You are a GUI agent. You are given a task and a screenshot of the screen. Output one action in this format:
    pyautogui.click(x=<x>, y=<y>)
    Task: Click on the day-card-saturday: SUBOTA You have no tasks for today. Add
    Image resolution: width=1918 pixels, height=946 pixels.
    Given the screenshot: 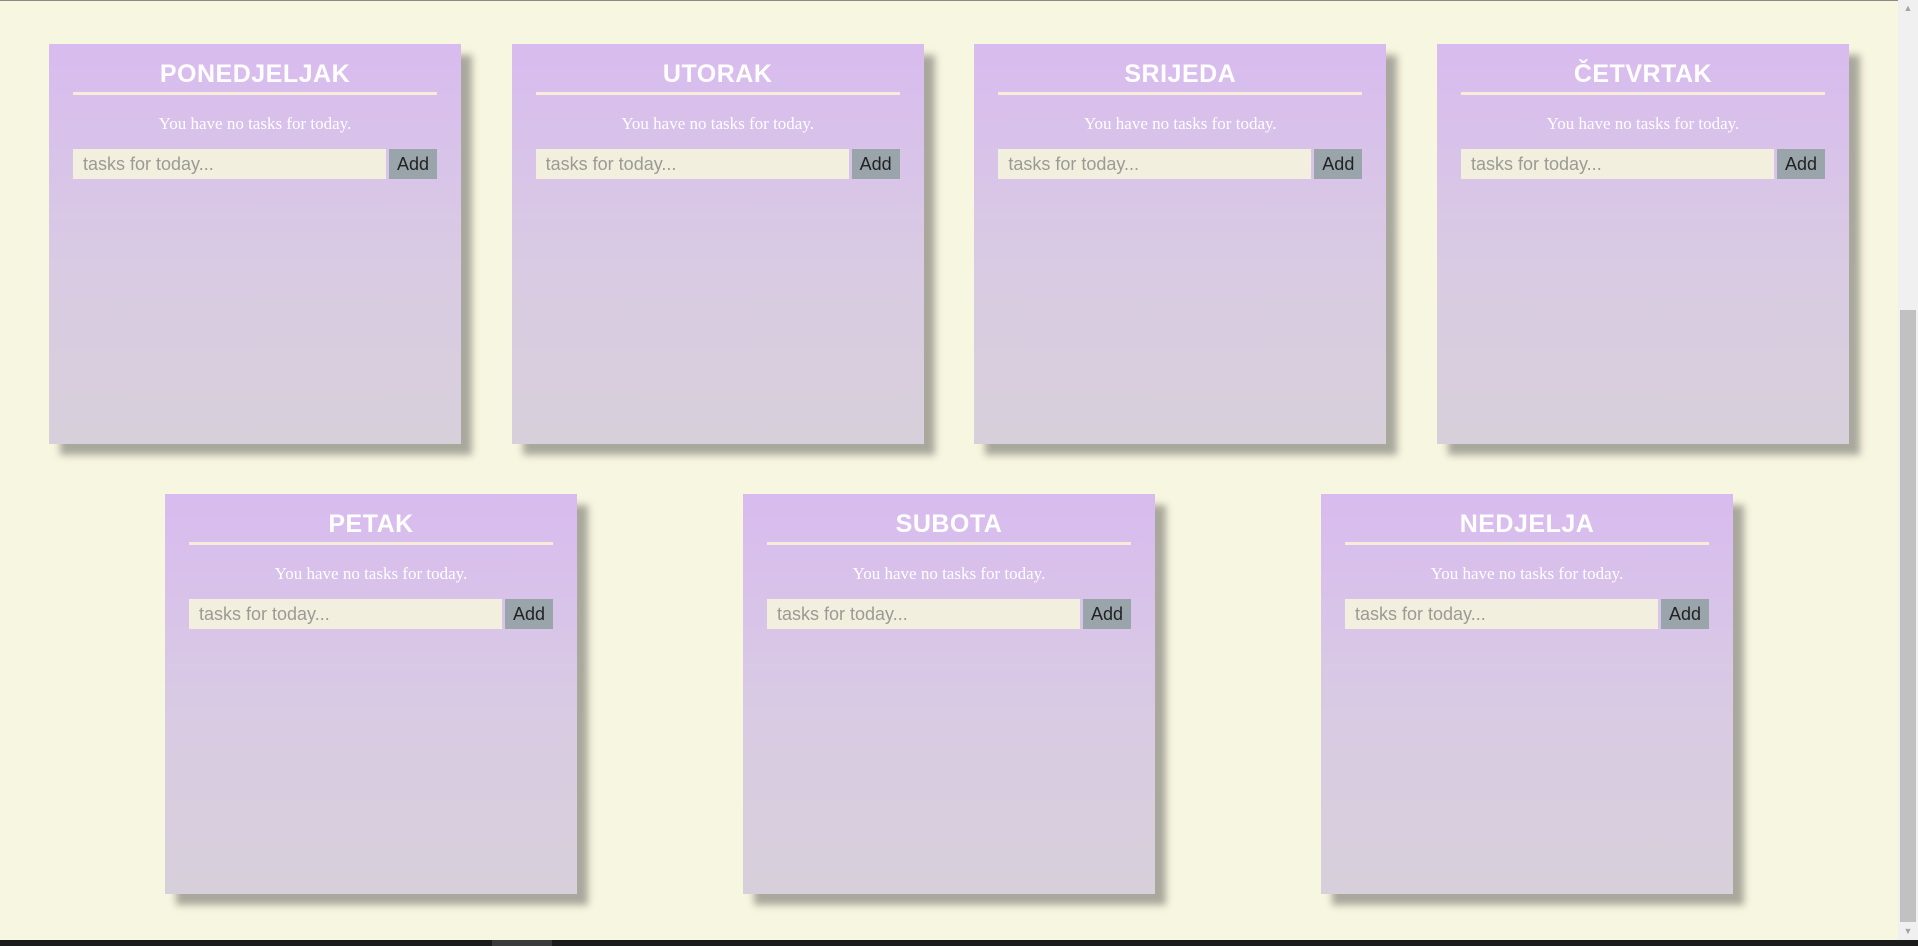 What is the action you would take?
    pyautogui.click(x=949, y=694)
    